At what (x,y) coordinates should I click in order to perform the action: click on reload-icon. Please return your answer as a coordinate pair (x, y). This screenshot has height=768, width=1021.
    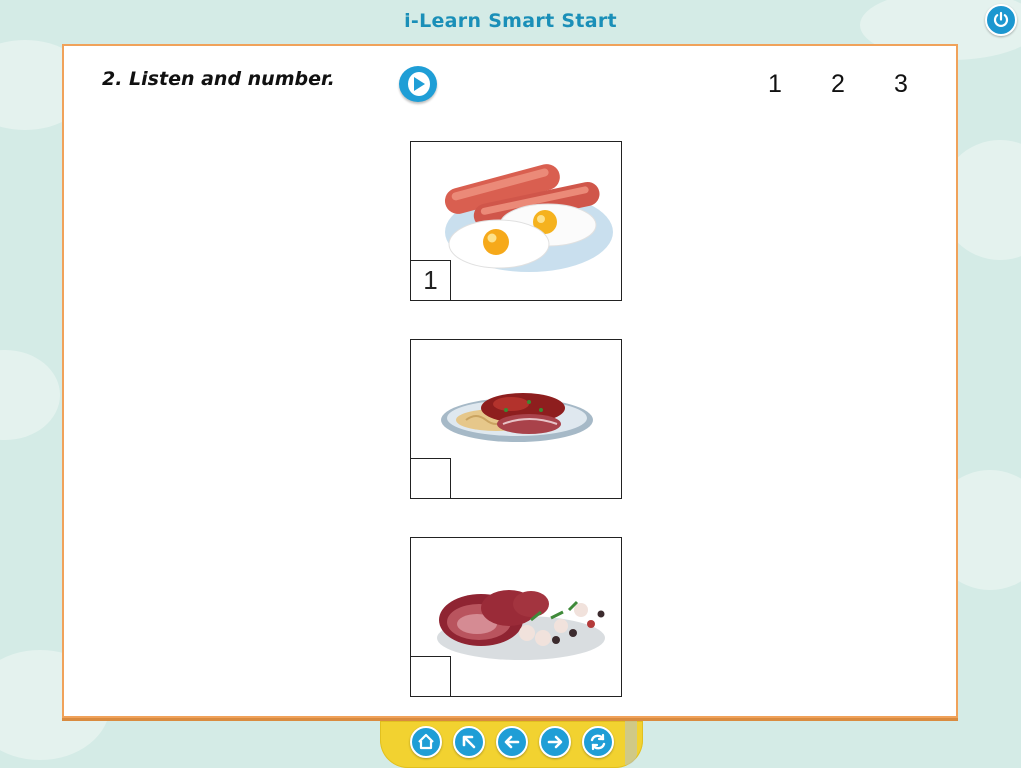
    Looking at the image, I should click on (598, 742).